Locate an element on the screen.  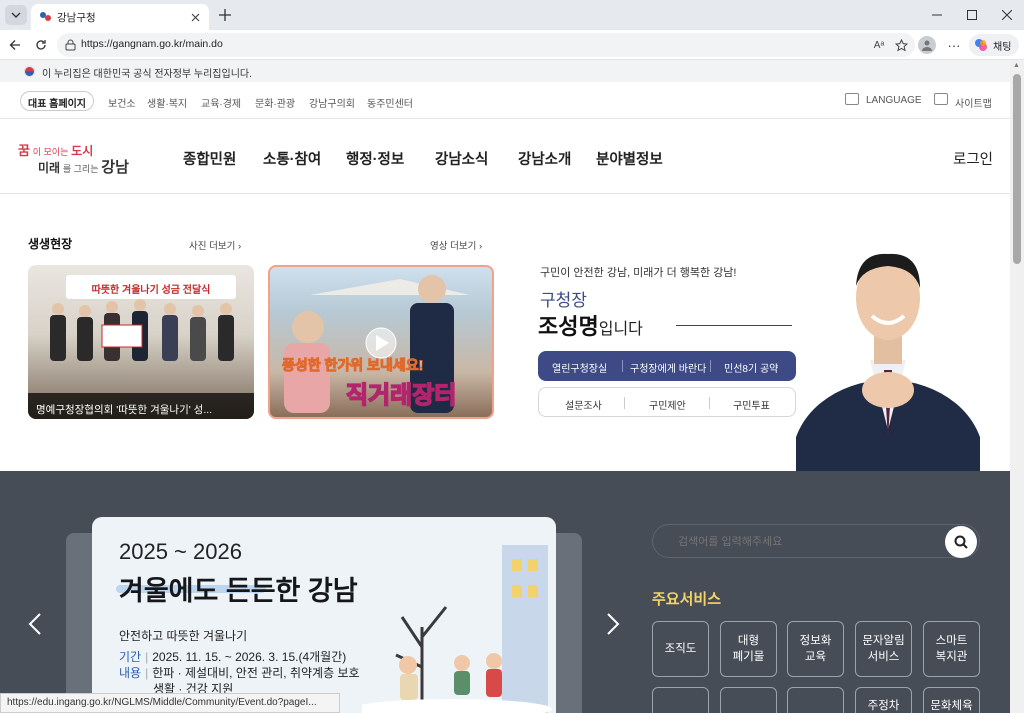
service-culture-sports: 문화체육 is located at coordinates (951, 700).